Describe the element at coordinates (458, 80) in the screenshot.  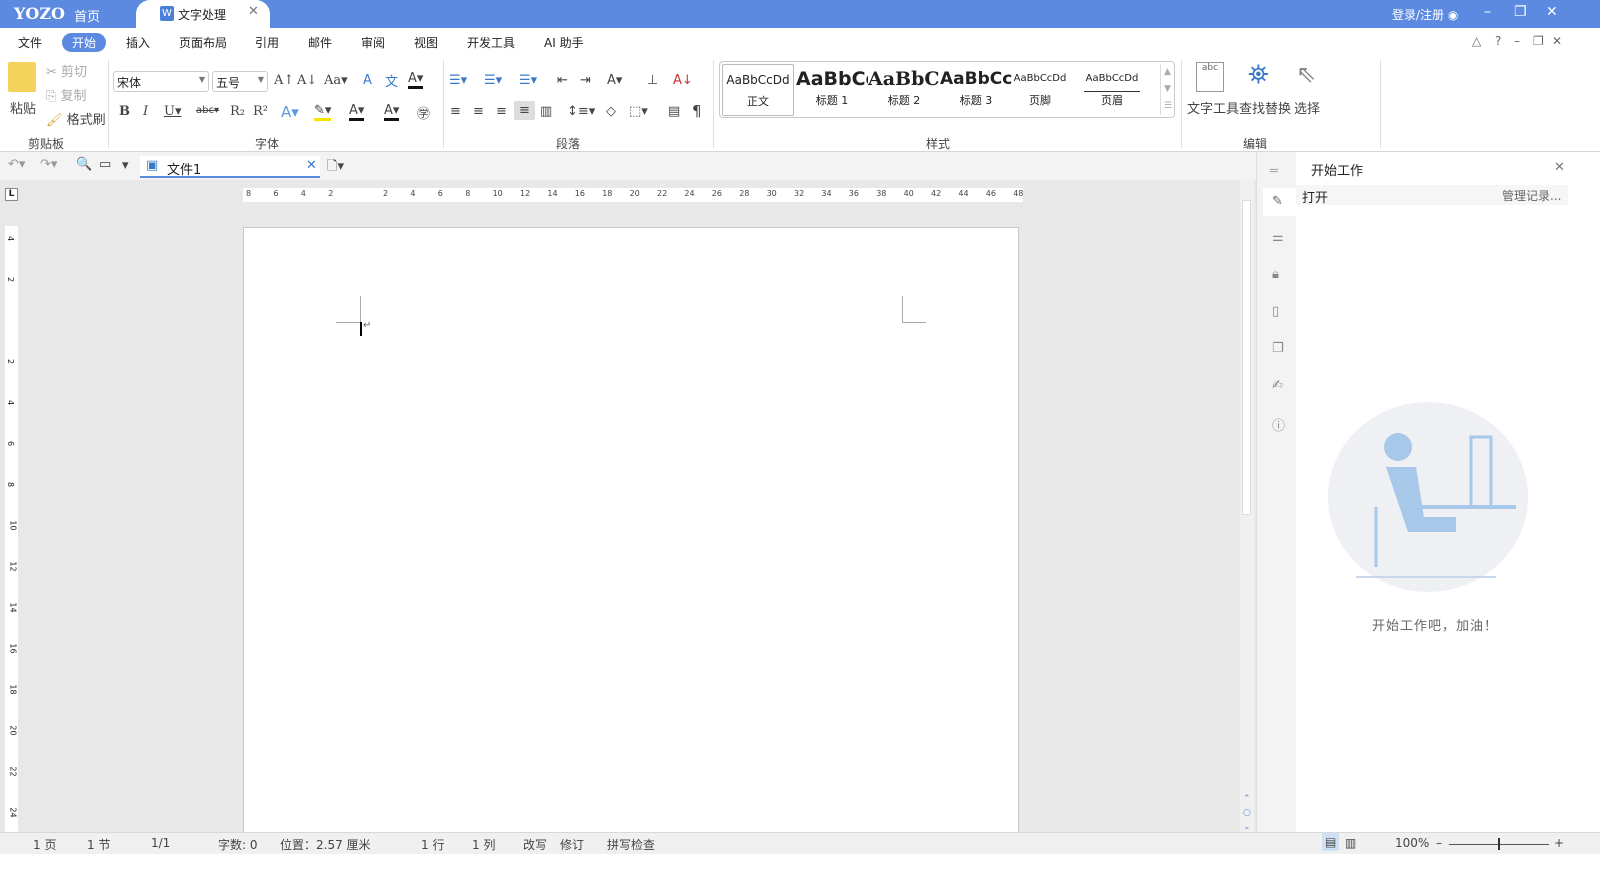
I see `bullets-icon: ☰▾` at that location.